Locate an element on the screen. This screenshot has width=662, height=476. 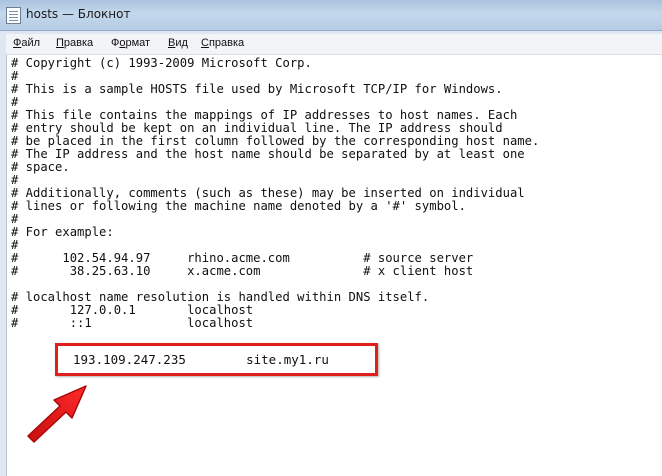
menu-format: Формат is located at coordinates (130, 43).